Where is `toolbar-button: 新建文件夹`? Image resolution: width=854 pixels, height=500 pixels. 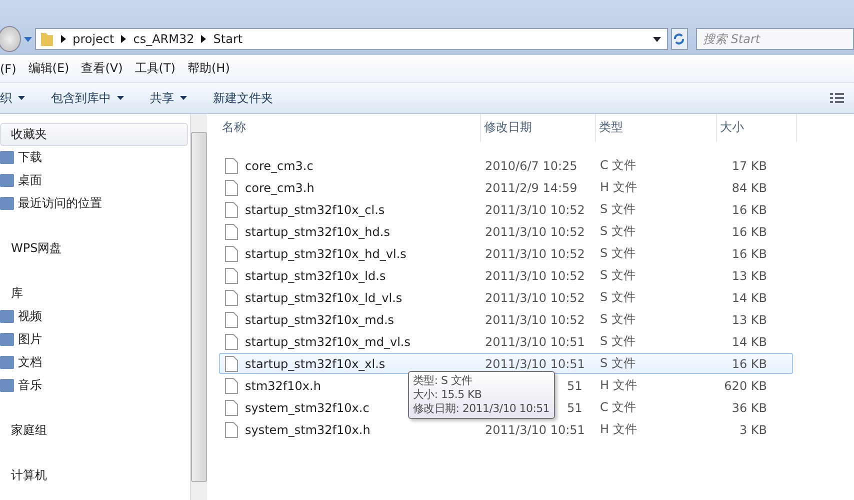
toolbar-button: 新建文件夹 is located at coordinates (243, 98).